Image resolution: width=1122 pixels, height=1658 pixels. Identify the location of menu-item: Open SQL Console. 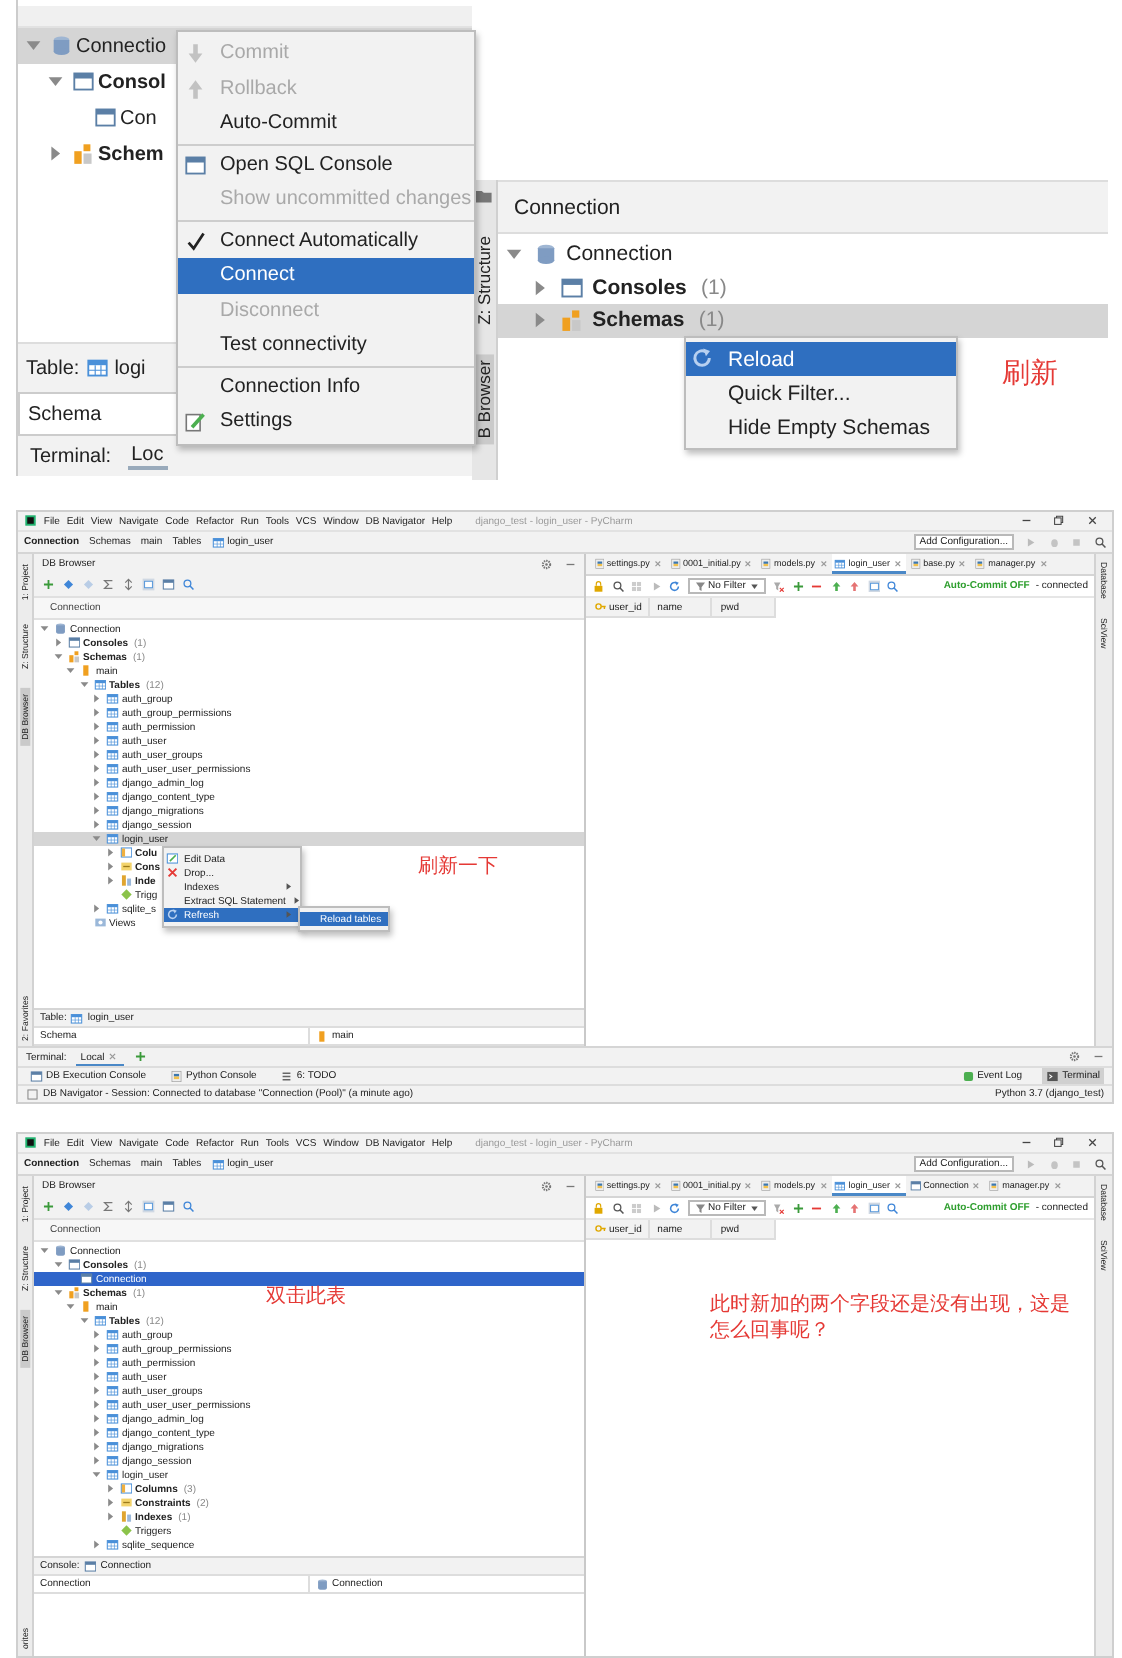
(326, 164).